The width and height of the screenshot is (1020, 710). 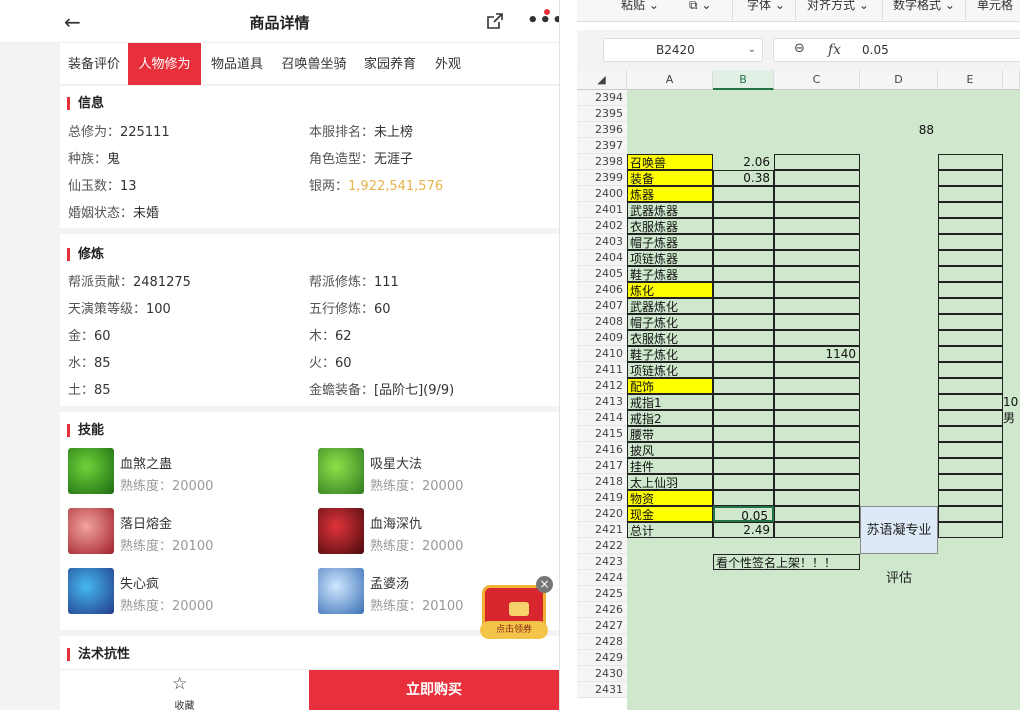 What do you see at coordinates (602, 146) in the screenshot?
I see `row-header: 2397` at bounding box center [602, 146].